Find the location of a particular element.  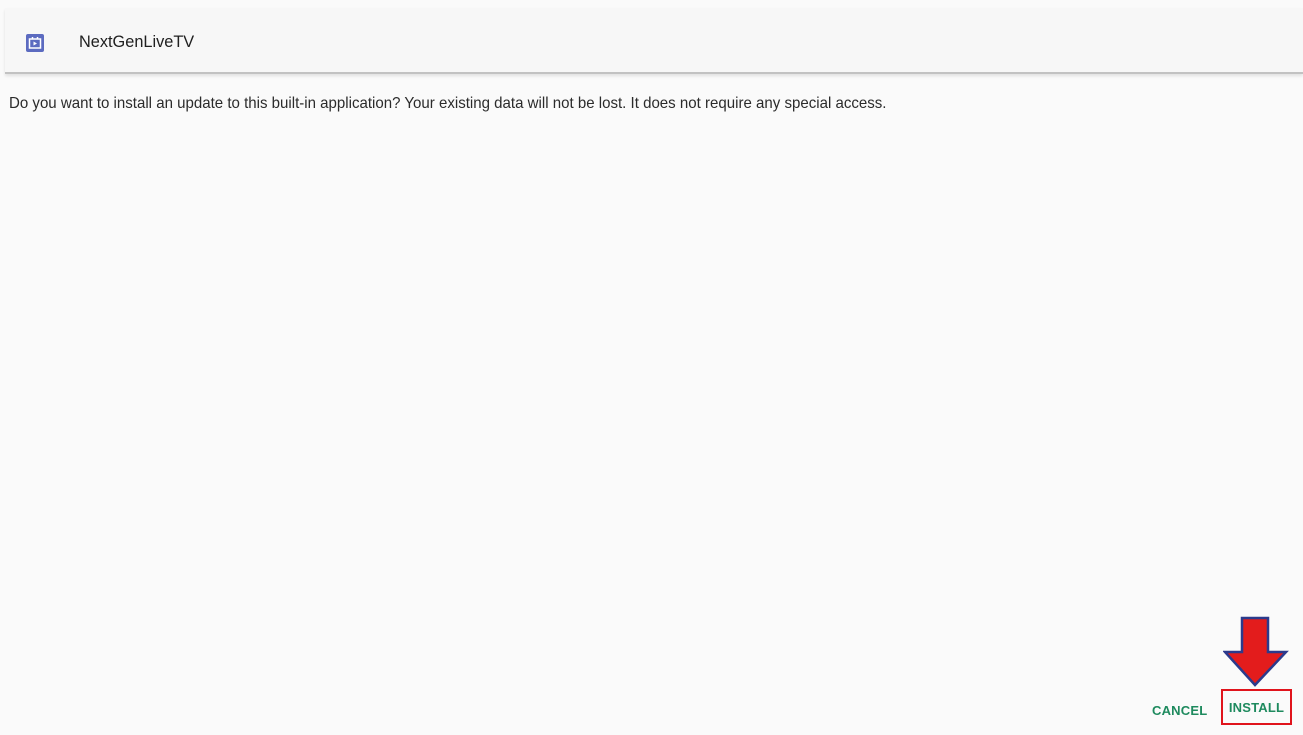

tv-app-icon is located at coordinates (35, 43).